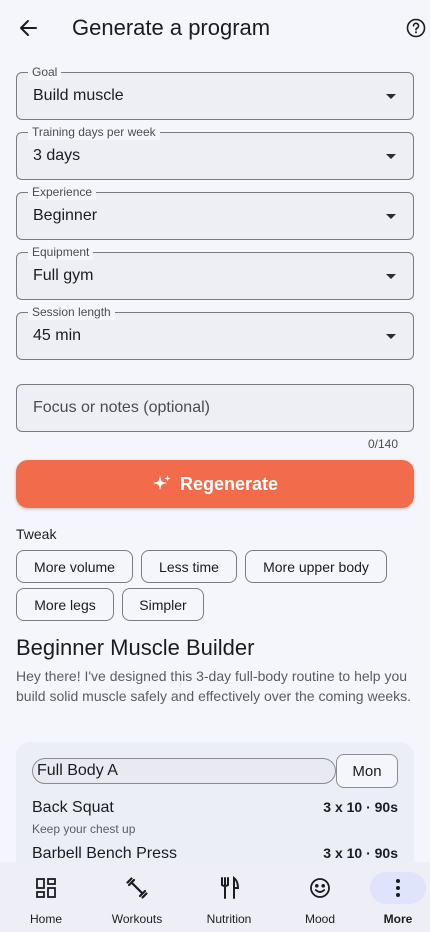  I want to click on equipment-select: Equipment Full gym, so click(215, 272).